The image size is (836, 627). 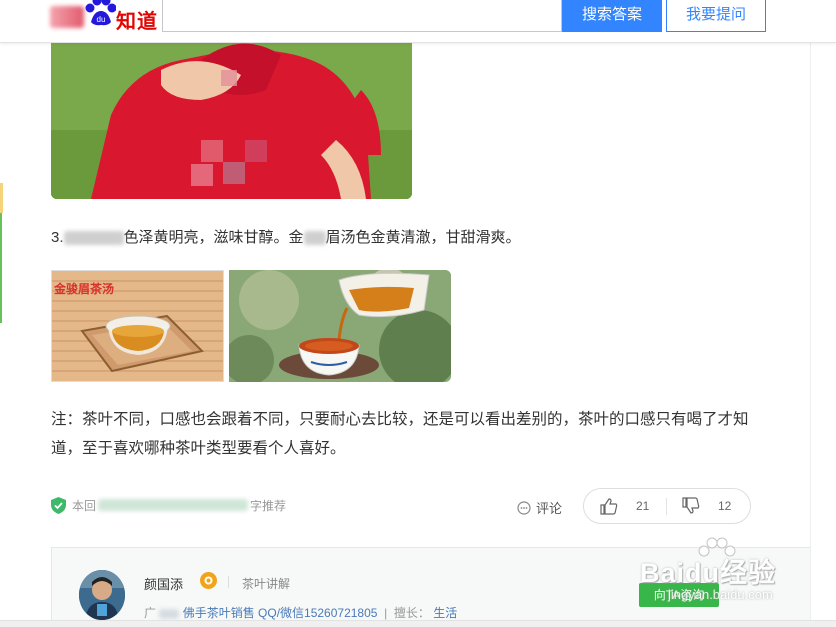 I want to click on baidu-paw-icon: du, so click(x=100, y=13).